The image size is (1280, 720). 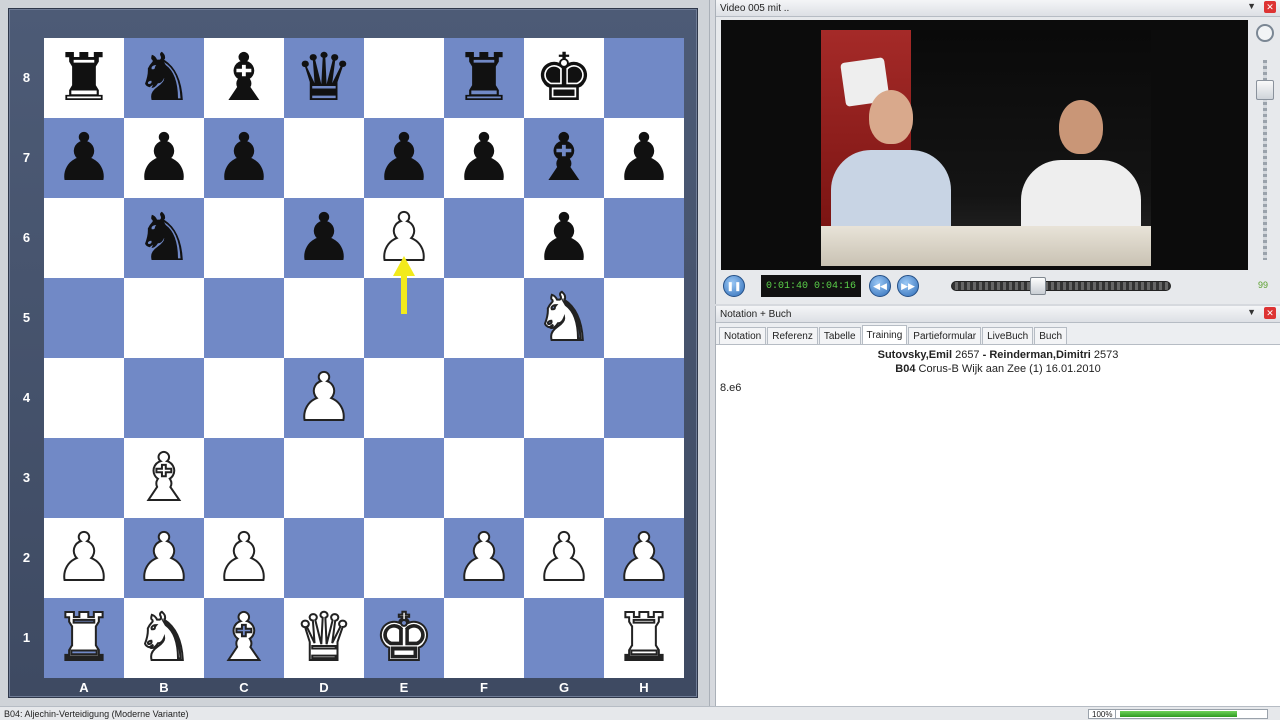 What do you see at coordinates (164, 478) in the screenshot?
I see `square-b3: ♝` at bounding box center [164, 478].